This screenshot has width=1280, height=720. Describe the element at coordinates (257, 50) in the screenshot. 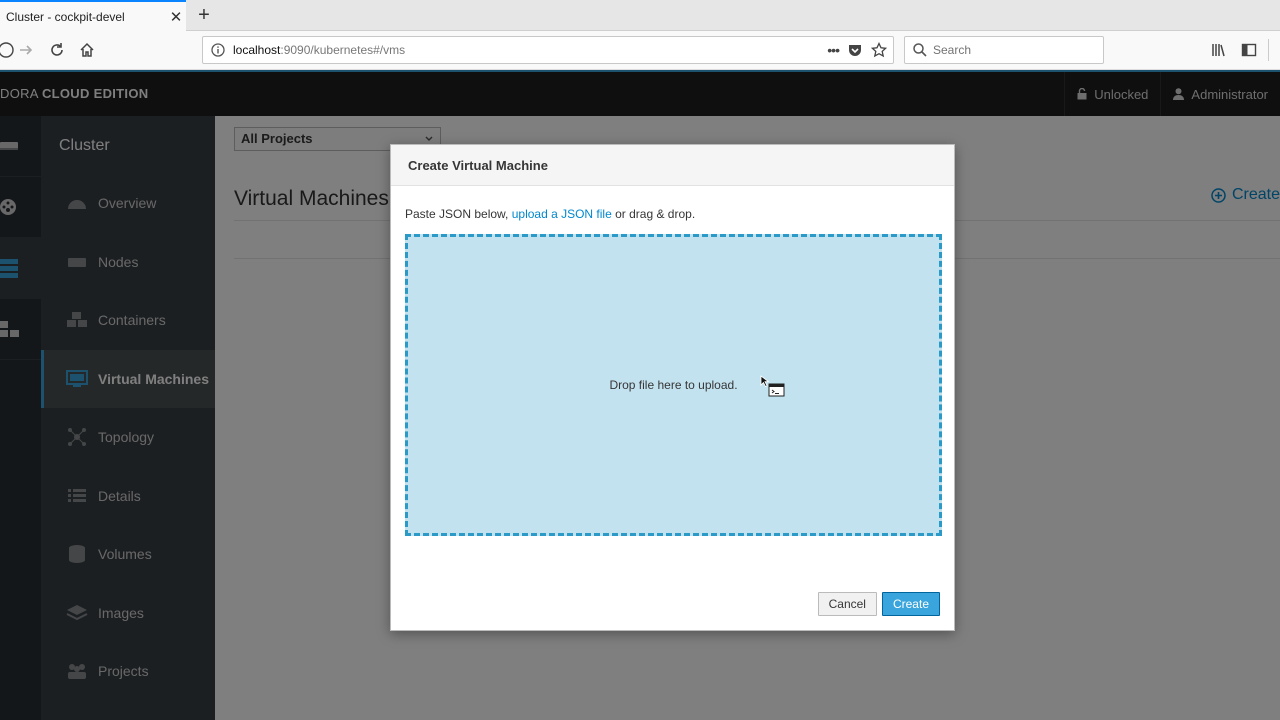

I see `url-host: localhost` at that location.